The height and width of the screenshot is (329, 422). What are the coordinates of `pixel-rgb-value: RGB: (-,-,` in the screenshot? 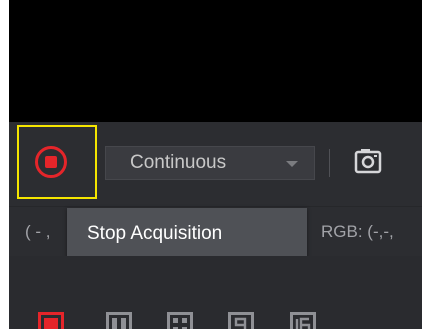 It's located at (357, 231).